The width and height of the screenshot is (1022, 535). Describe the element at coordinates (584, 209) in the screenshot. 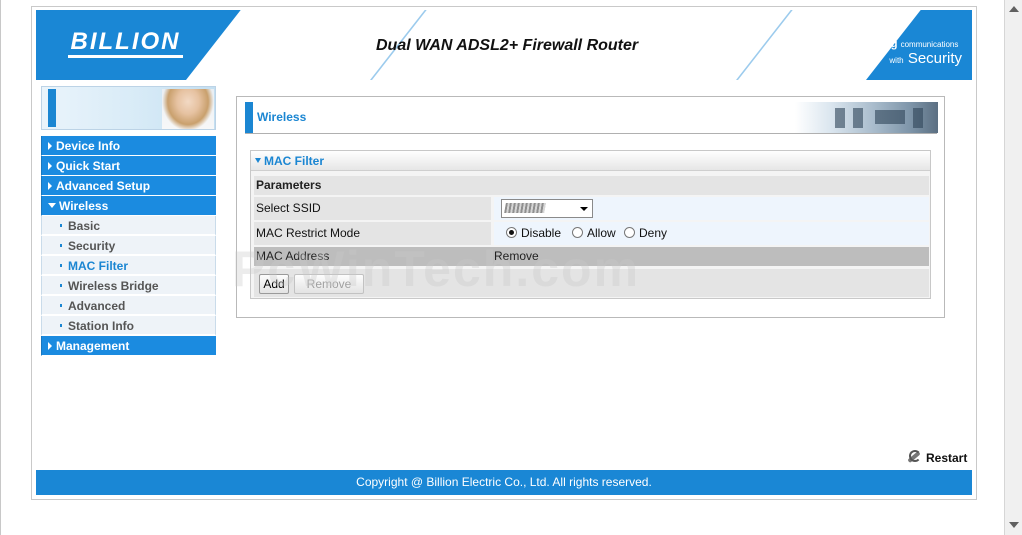

I see `chevron-down-icon` at that location.